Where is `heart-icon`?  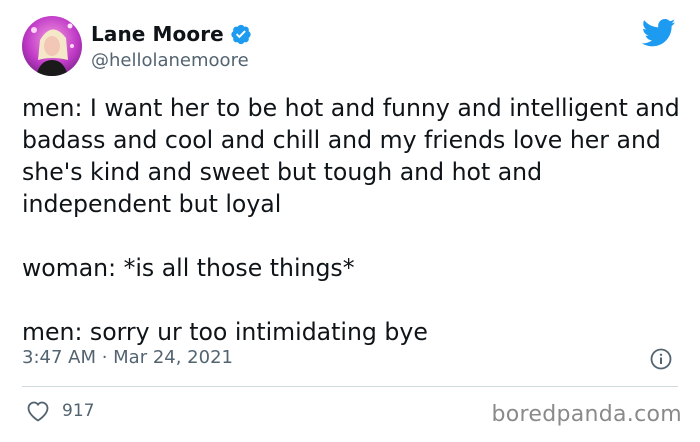
heart-icon is located at coordinates (38, 411).